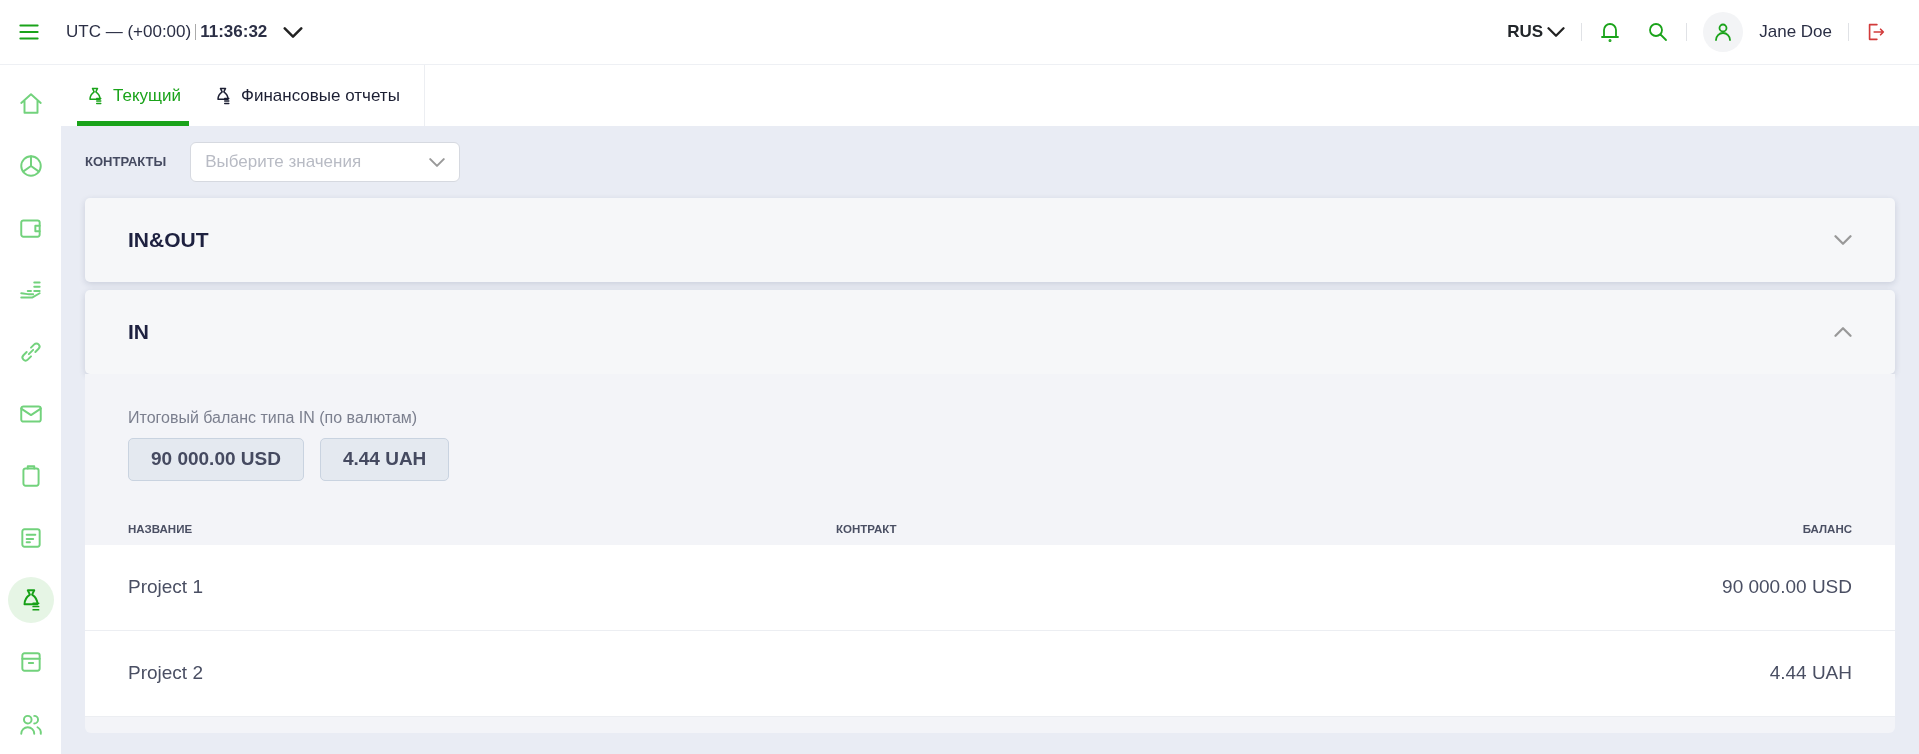 This screenshot has height=754, width=1919. What do you see at coordinates (129, 32) in the screenshot?
I see `timezone-label: UTC — (+00:00)` at bounding box center [129, 32].